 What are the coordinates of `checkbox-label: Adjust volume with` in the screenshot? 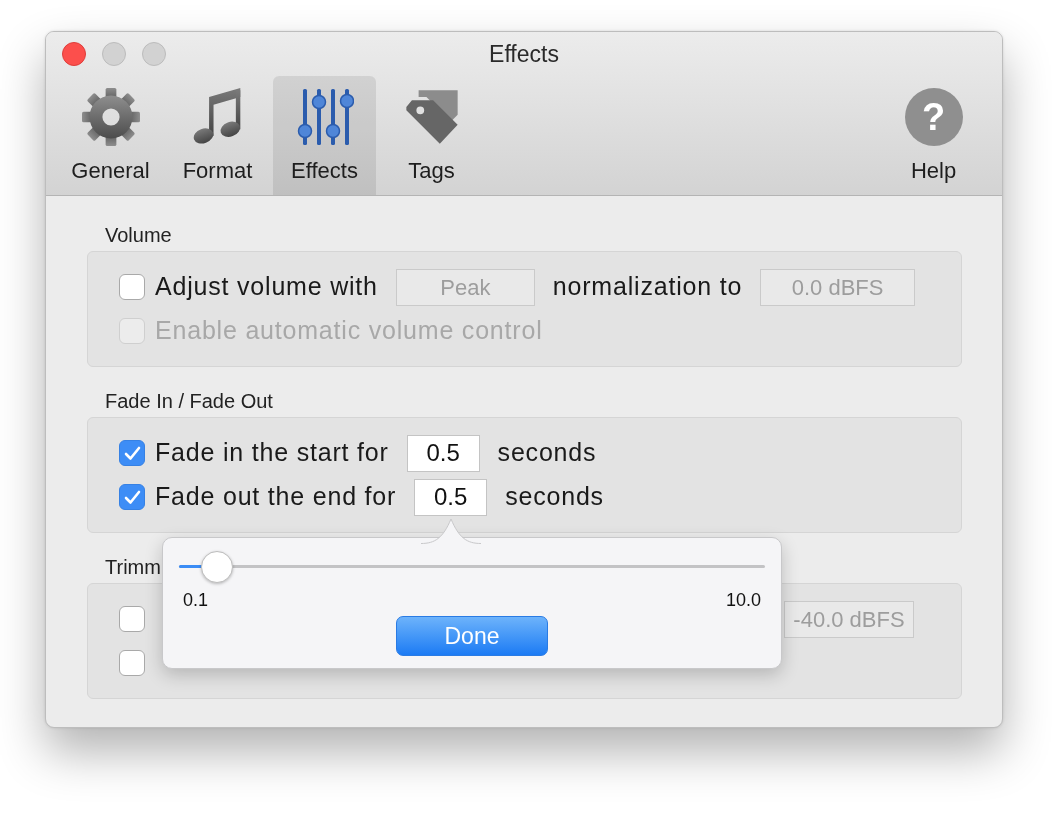 It's located at (266, 287).